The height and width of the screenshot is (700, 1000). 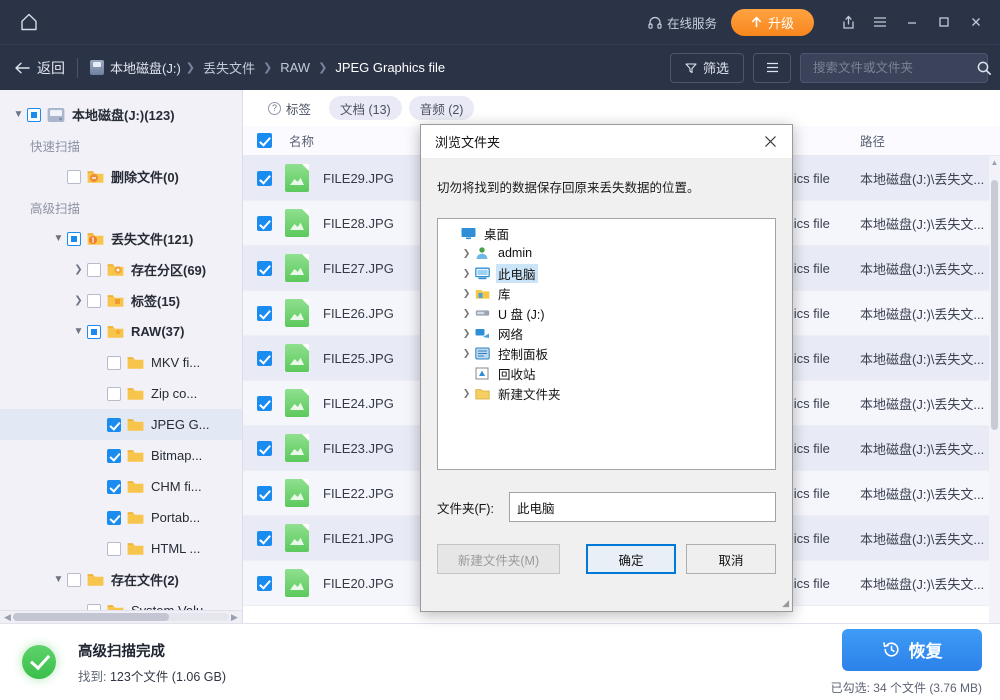 What do you see at coordinates (608, 313) in the screenshot?
I see `folder-tree-item: ❯ U 盘 (J:)` at bounding box center [608, 313].